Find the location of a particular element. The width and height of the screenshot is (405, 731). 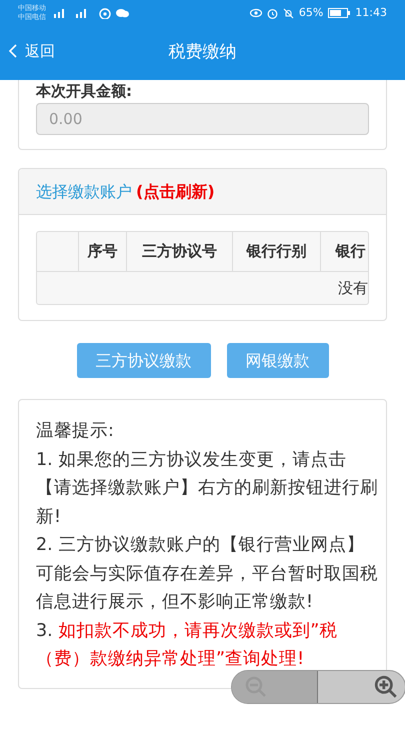

page-title: 税费缴纳 is located at coordinates (202, 52).